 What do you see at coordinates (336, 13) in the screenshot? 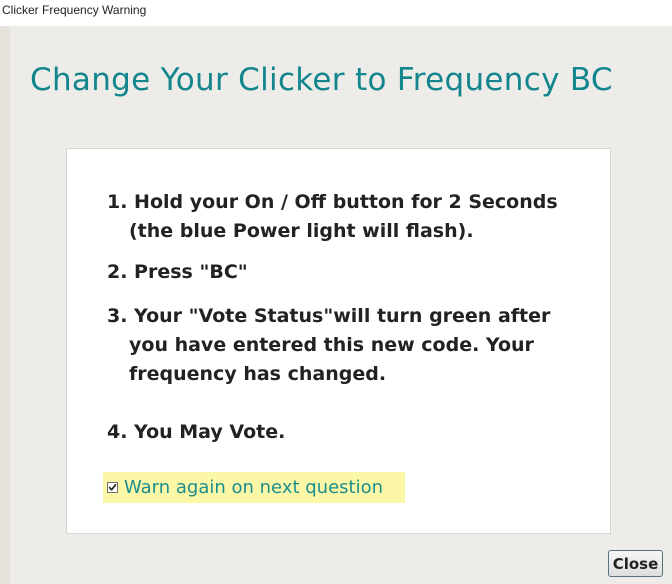
I see `window-titlebar: Clicker Frequency Warning` at bounding box center [336, 13].